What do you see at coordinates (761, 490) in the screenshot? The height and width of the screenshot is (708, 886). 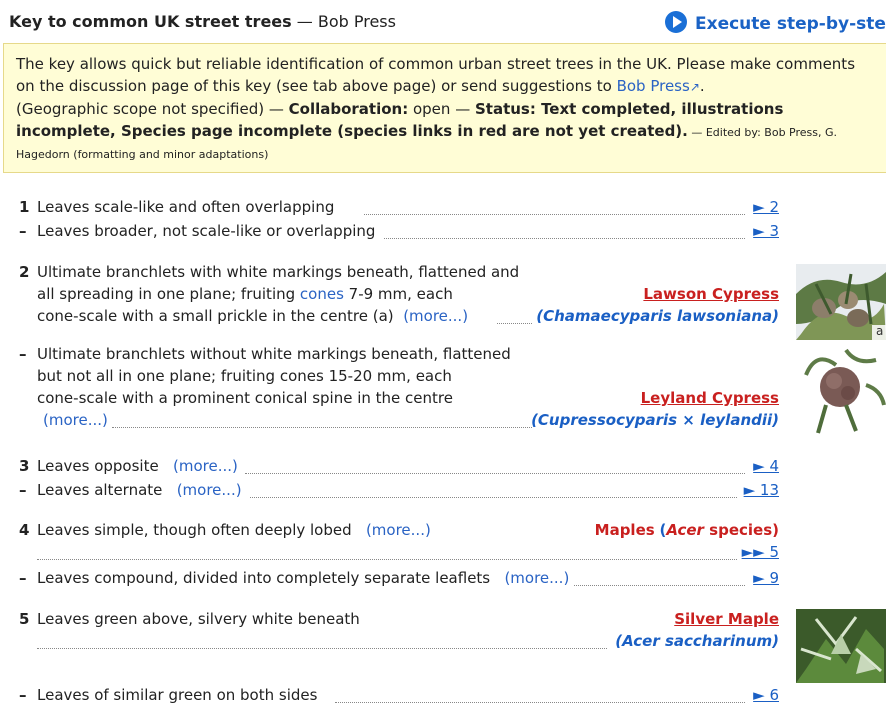 I see `goto-lead-link: ► 13` at bounding box center [761, 490].